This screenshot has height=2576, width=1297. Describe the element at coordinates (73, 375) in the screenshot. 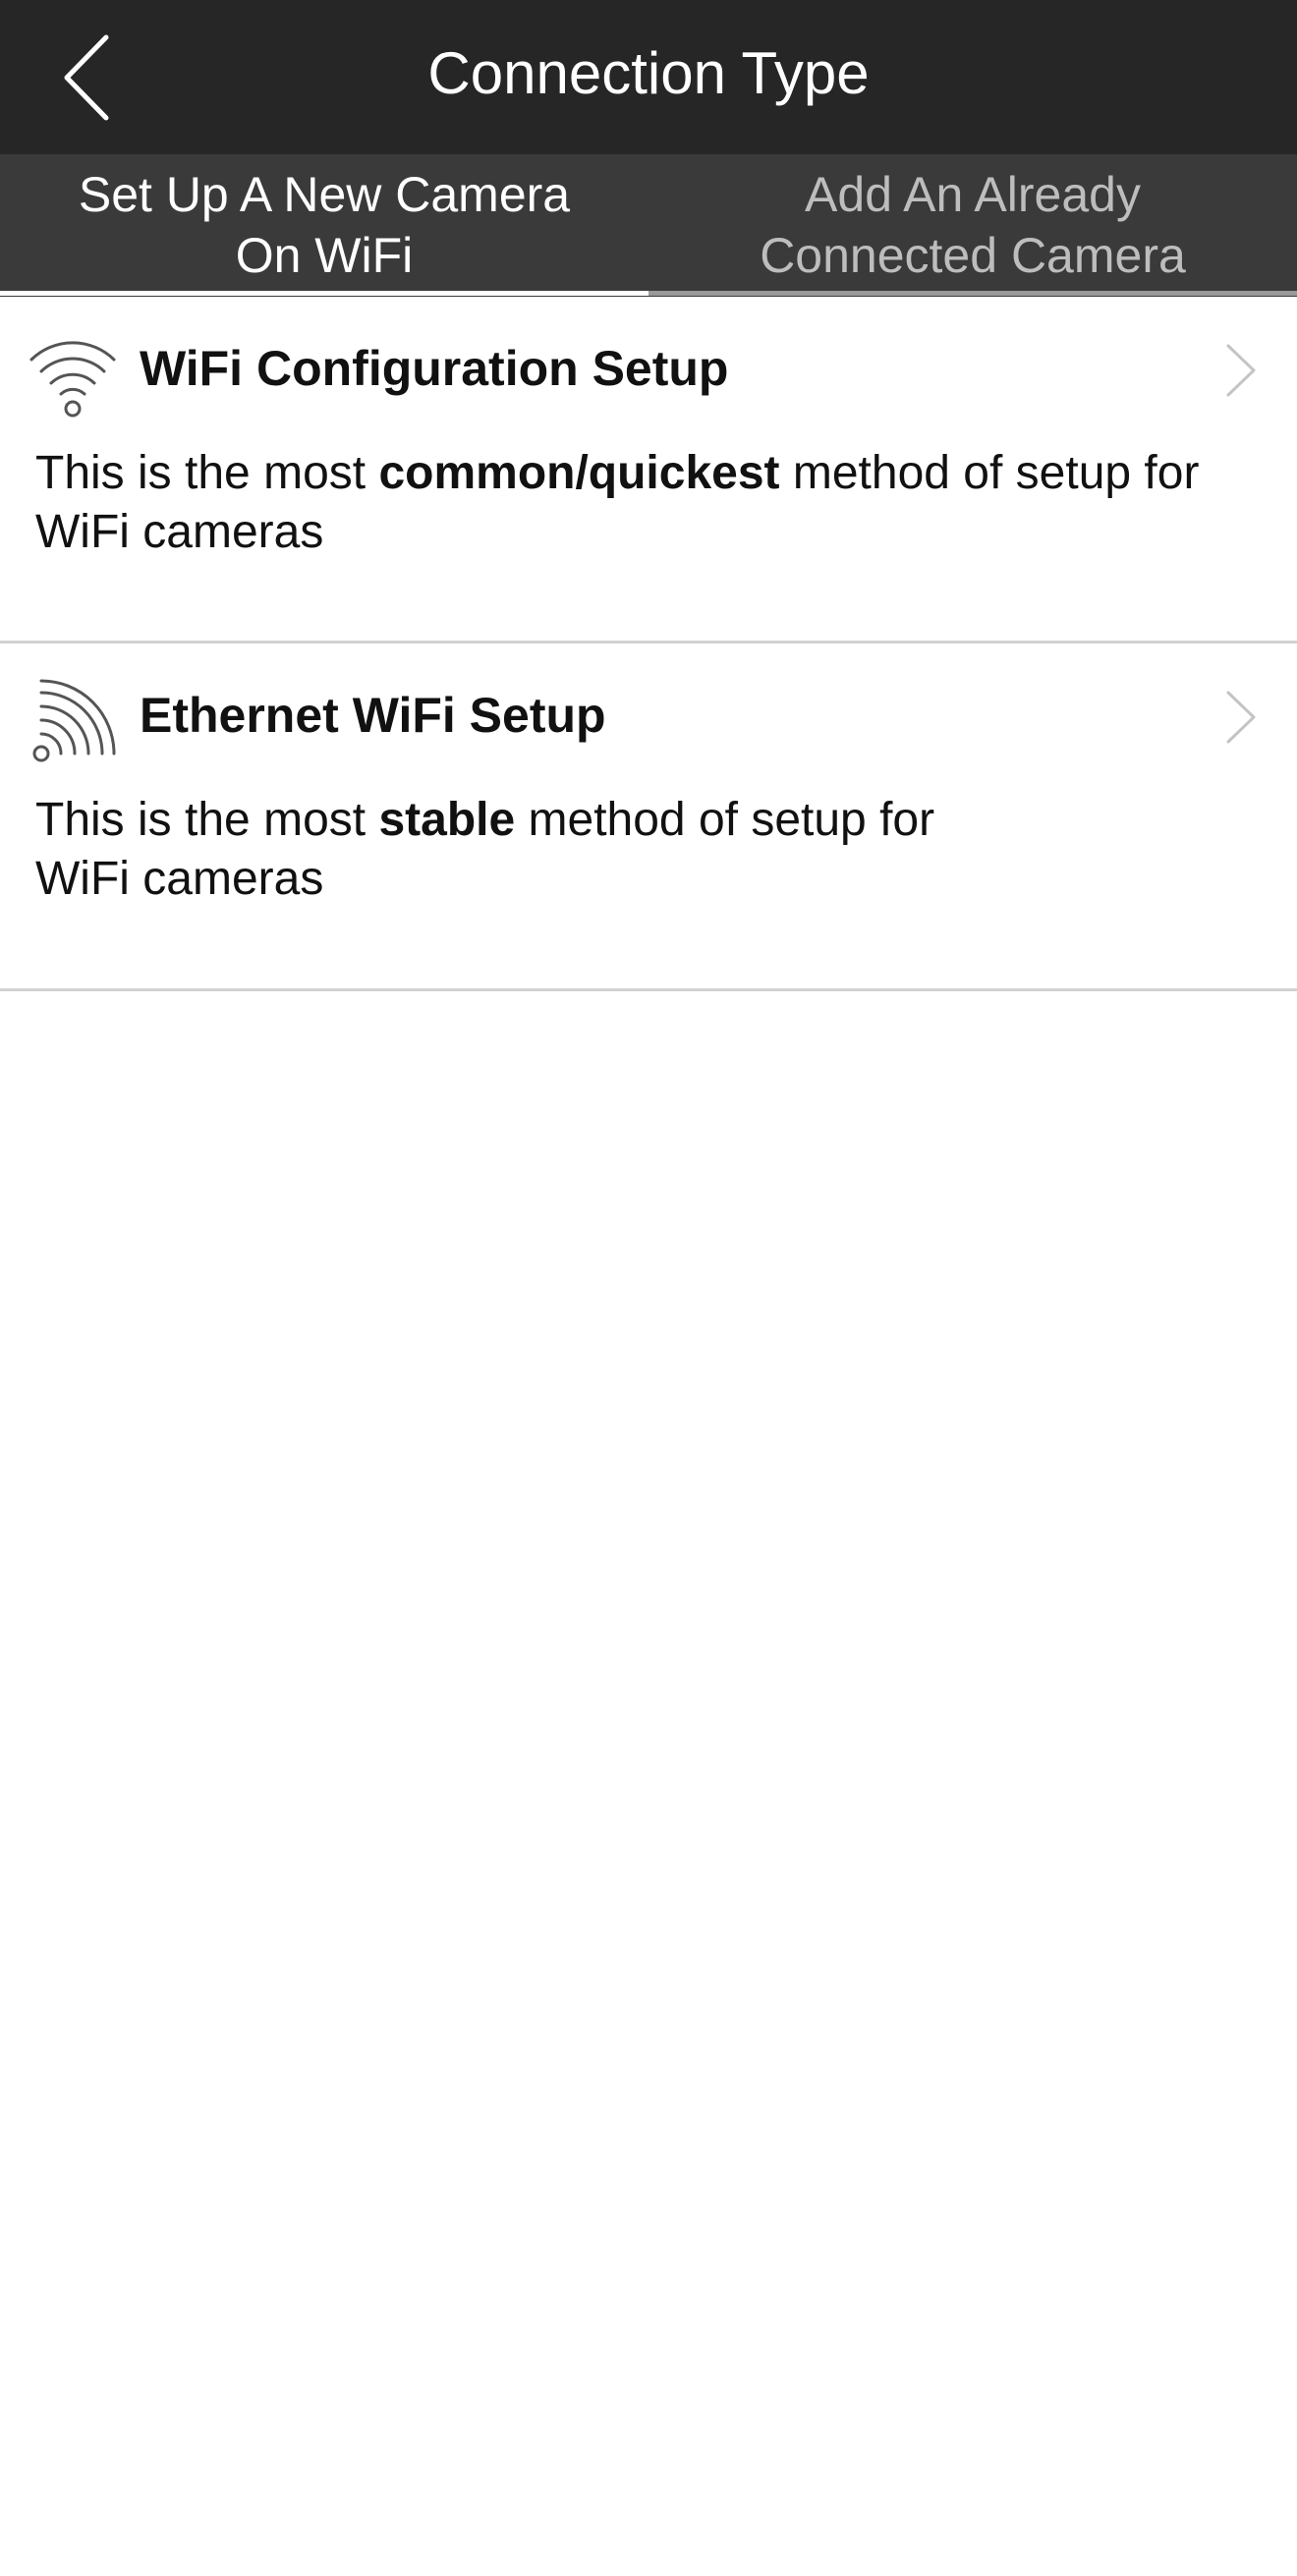

I see `wifi-icon` at that location.